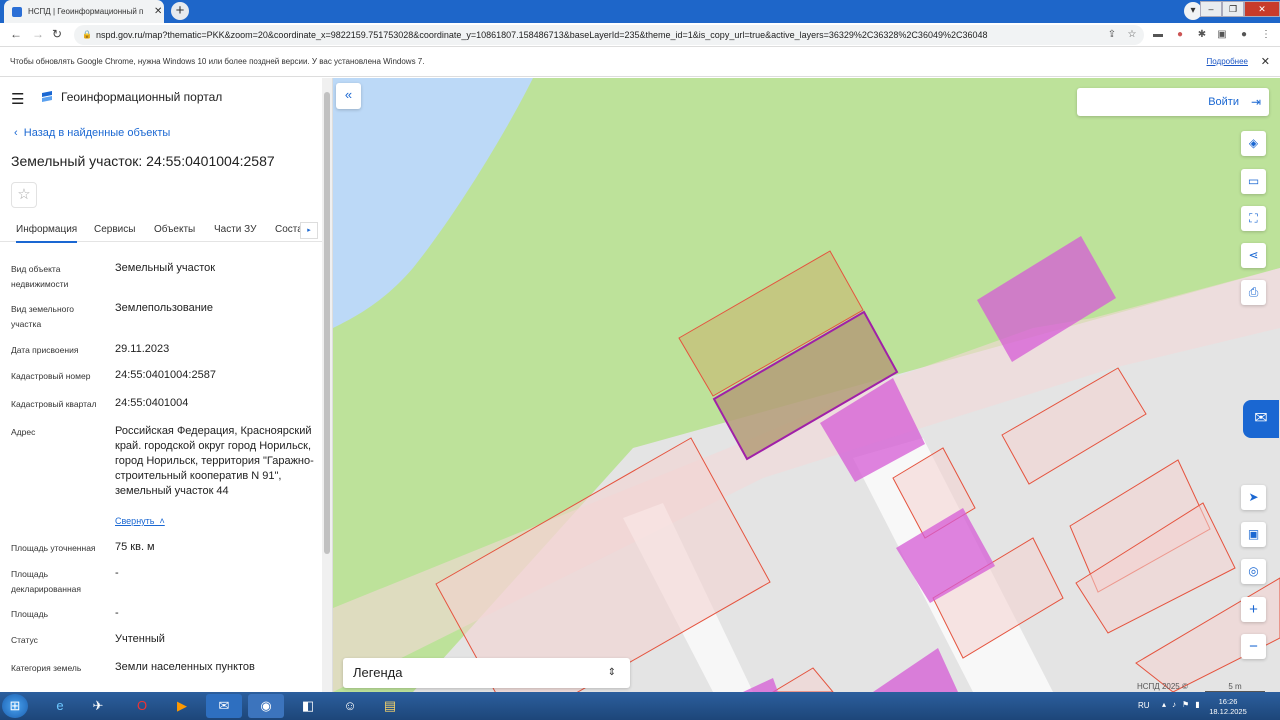 This screenshot has height=720, width=1280. Describe the element at coordinates (47, 96) in the screenshot. I see `portal-logo-icon` at that location.